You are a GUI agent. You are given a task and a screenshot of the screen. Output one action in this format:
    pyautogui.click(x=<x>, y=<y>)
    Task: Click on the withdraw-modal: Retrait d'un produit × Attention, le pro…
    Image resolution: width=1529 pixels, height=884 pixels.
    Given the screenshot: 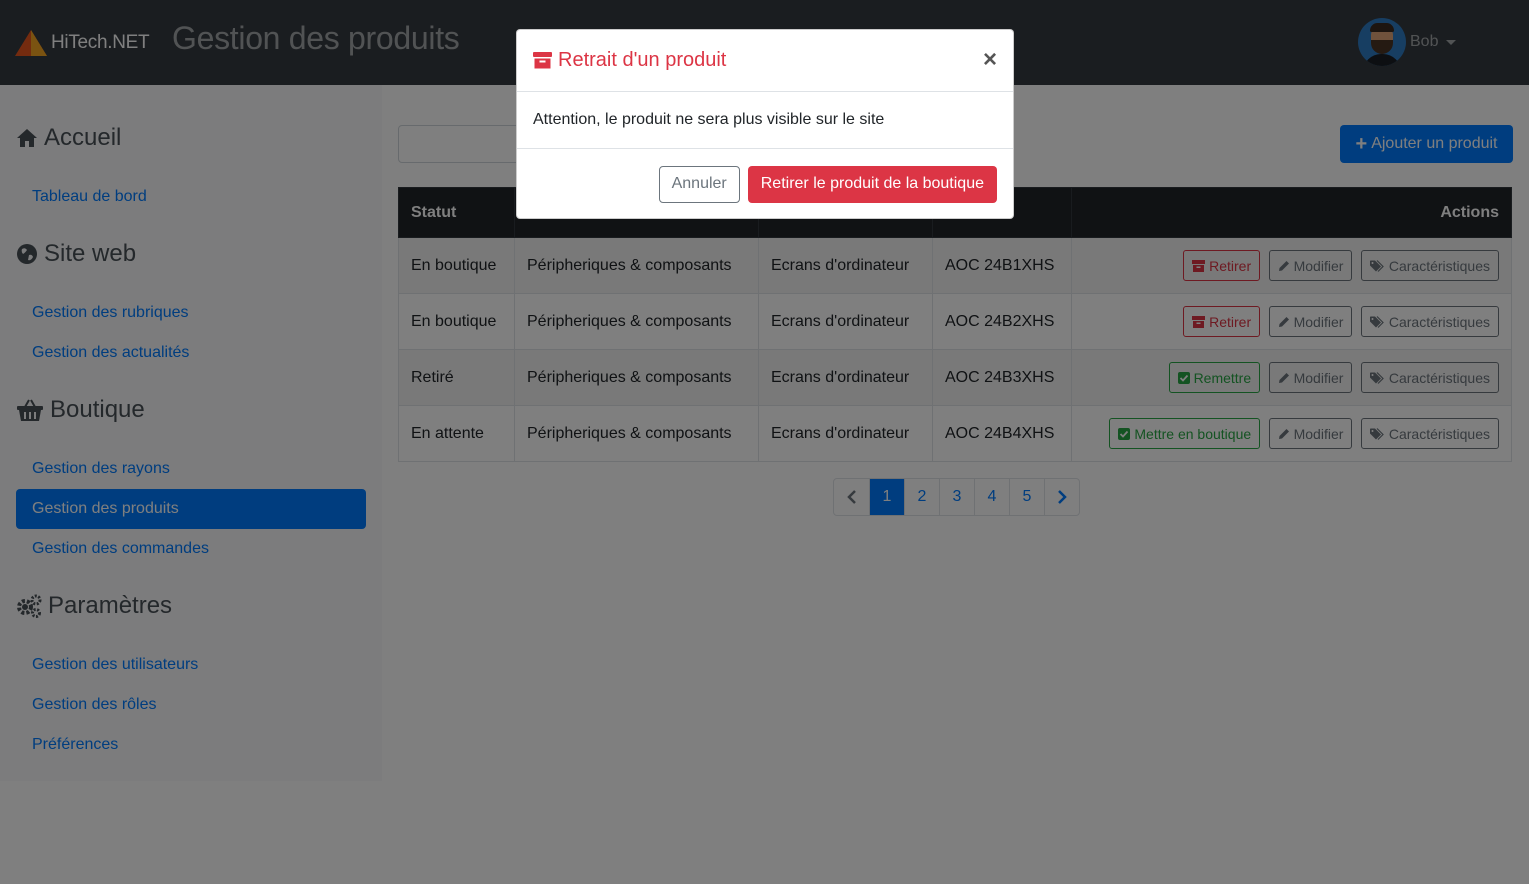 What is the action you would take?
    pyautogui.click(x=765, y=124)
    